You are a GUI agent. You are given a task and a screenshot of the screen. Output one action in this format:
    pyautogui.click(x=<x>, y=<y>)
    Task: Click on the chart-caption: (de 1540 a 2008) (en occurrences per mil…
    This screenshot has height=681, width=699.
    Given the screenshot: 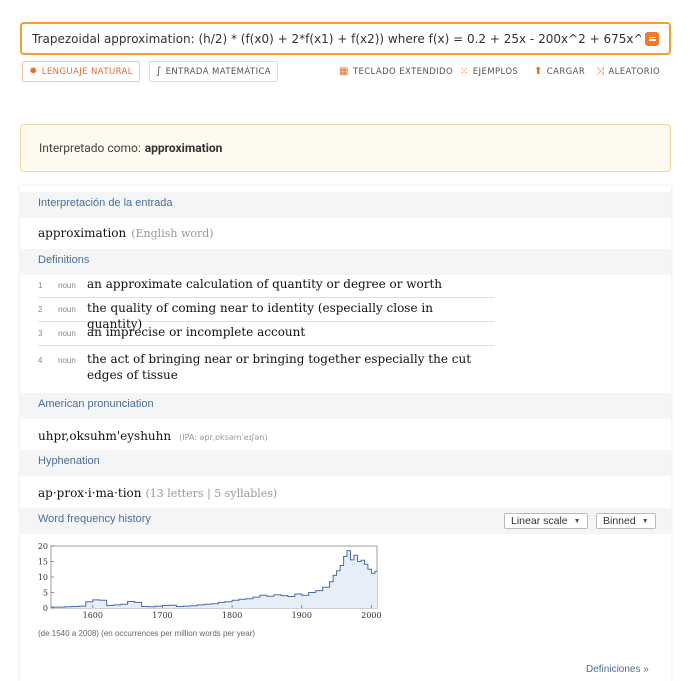 What is the action you would take?
    pyautogui.click(x=146, y=633)
    